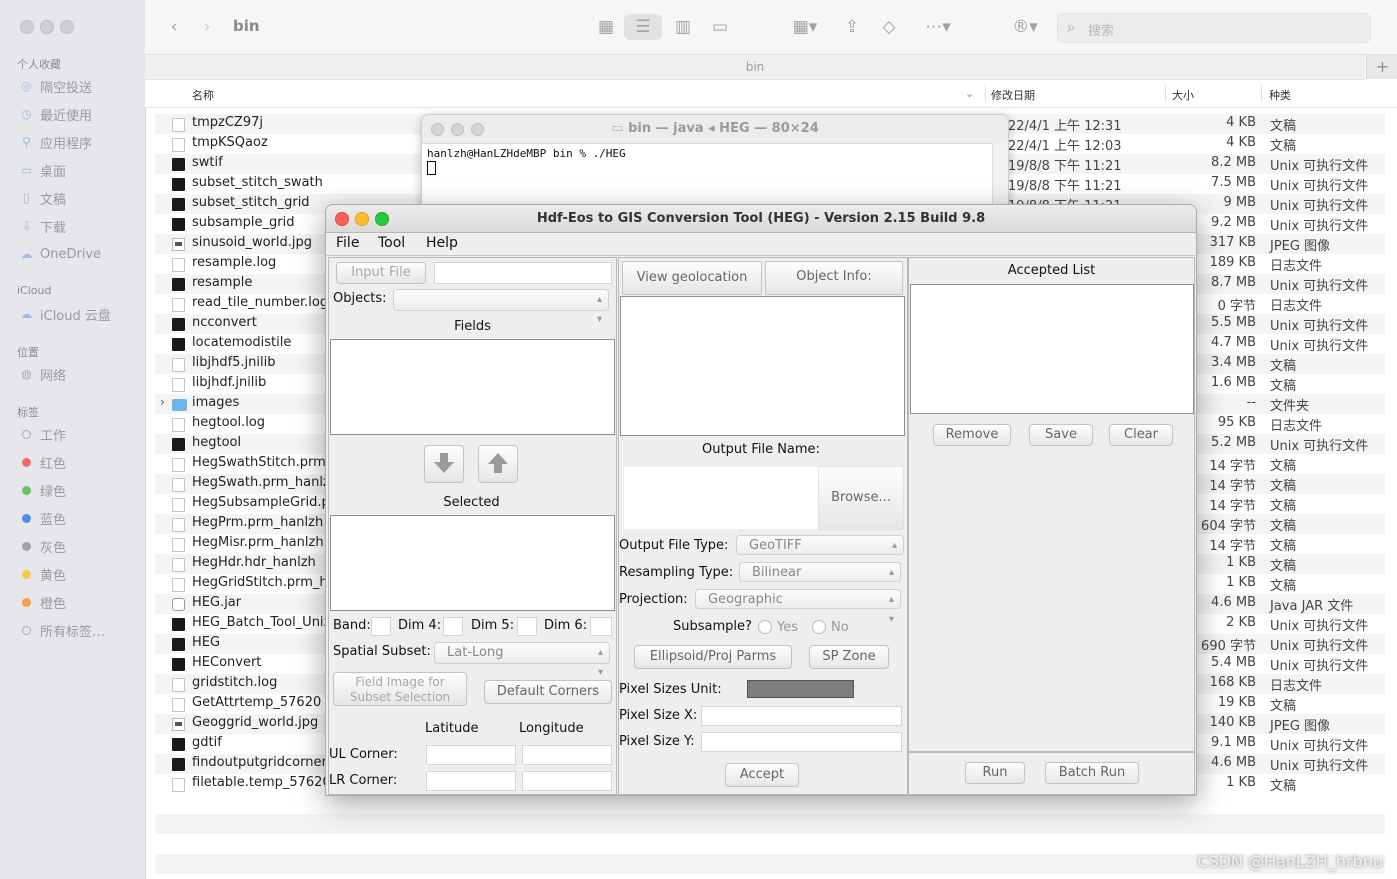 The width and height of the screenshot is (1397, 879). Describe the element at coordinates (472, 563) in the screenshot. I see `selected-list` at that location.